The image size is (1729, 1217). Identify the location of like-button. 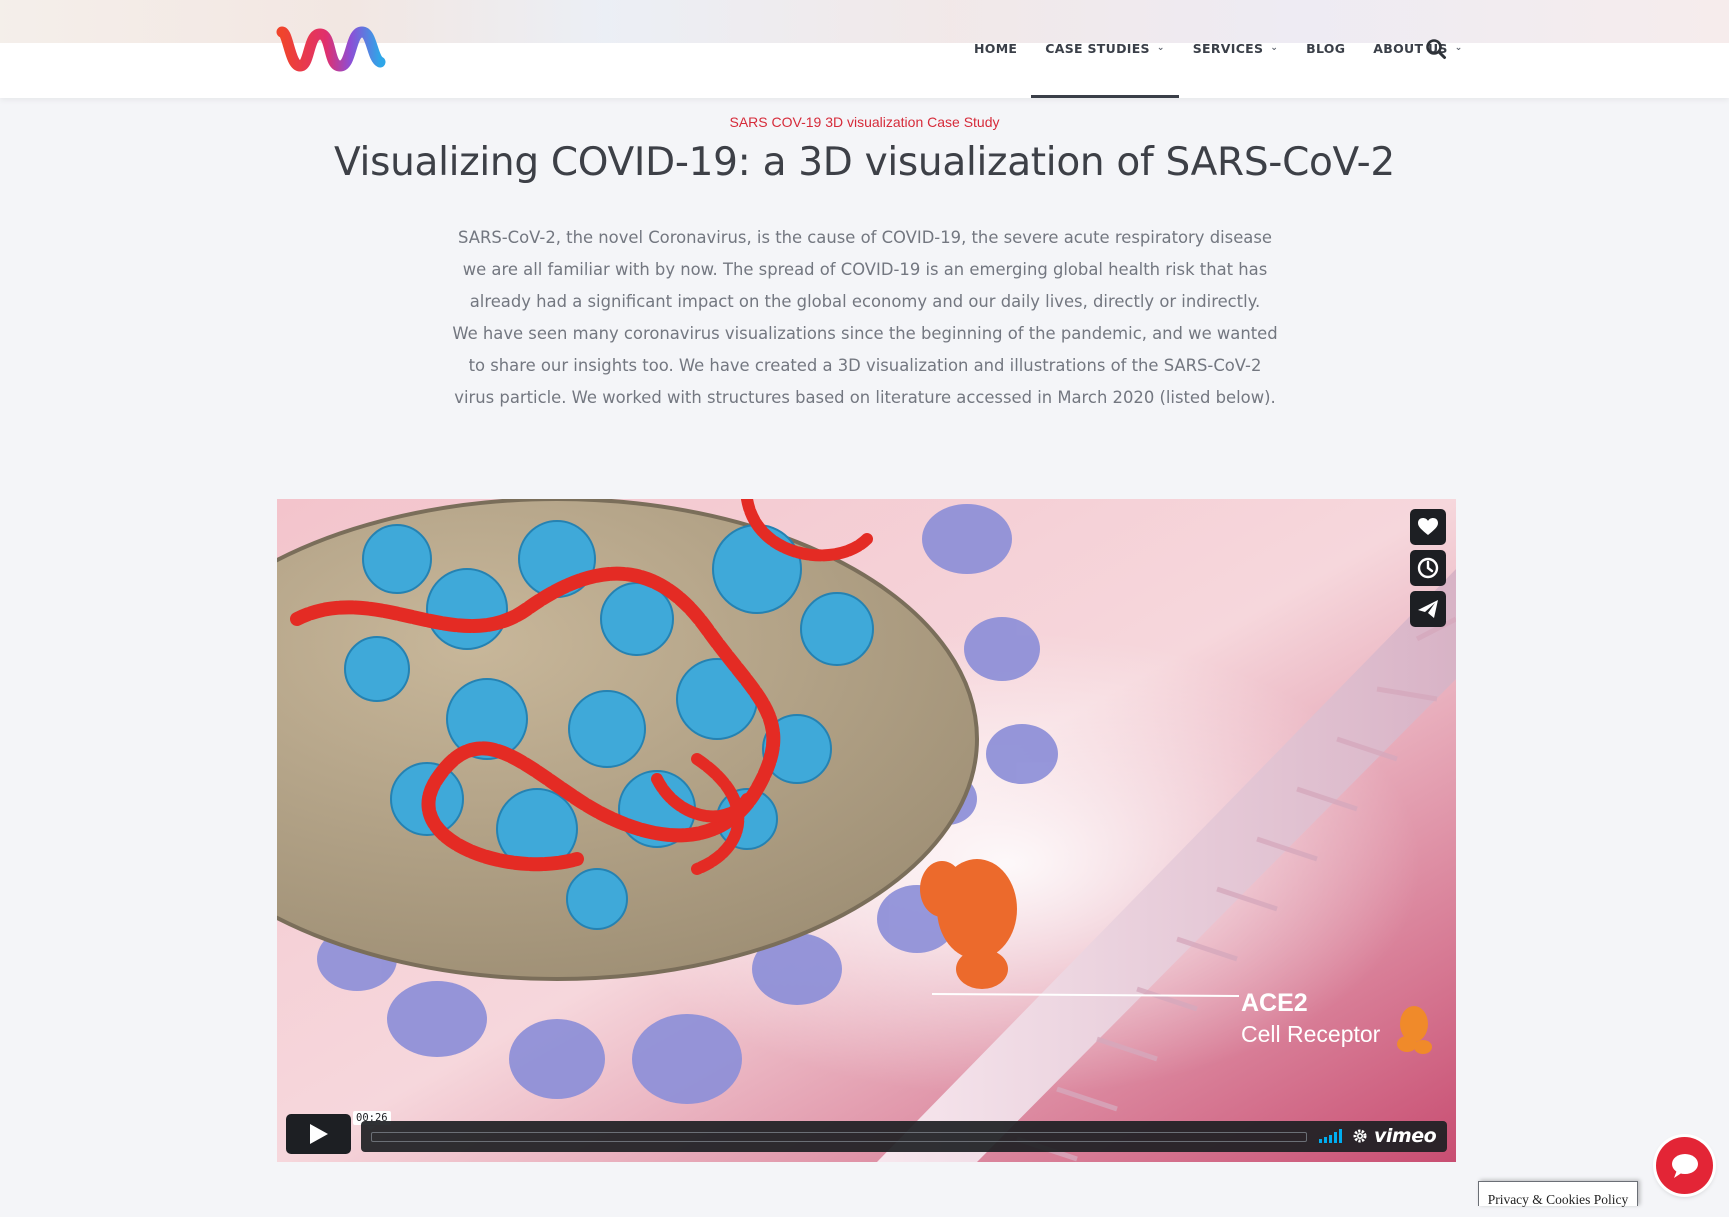
(1428, 527).